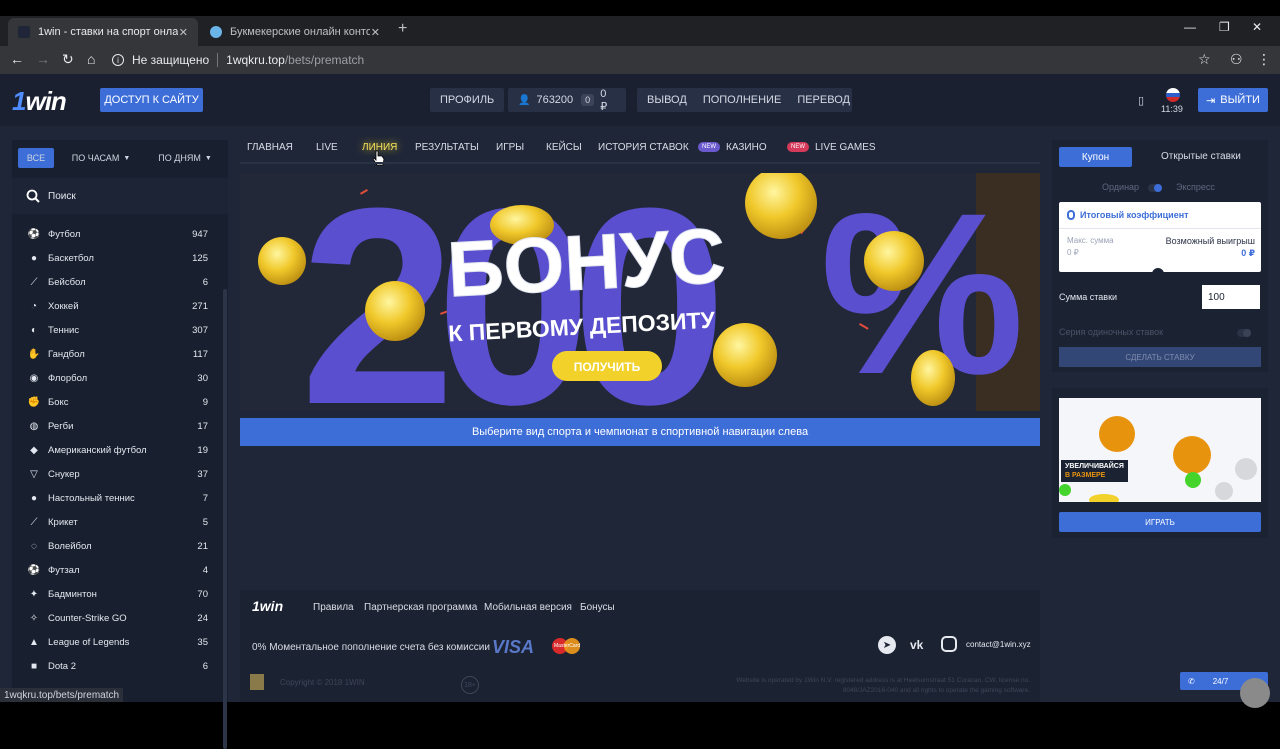  What do you see at coordinates (103, 32) in the screenshot?
I see `browser-tab-active: 1win - ставки на спорт онлайн ✕` at bounding box center [103, 32].